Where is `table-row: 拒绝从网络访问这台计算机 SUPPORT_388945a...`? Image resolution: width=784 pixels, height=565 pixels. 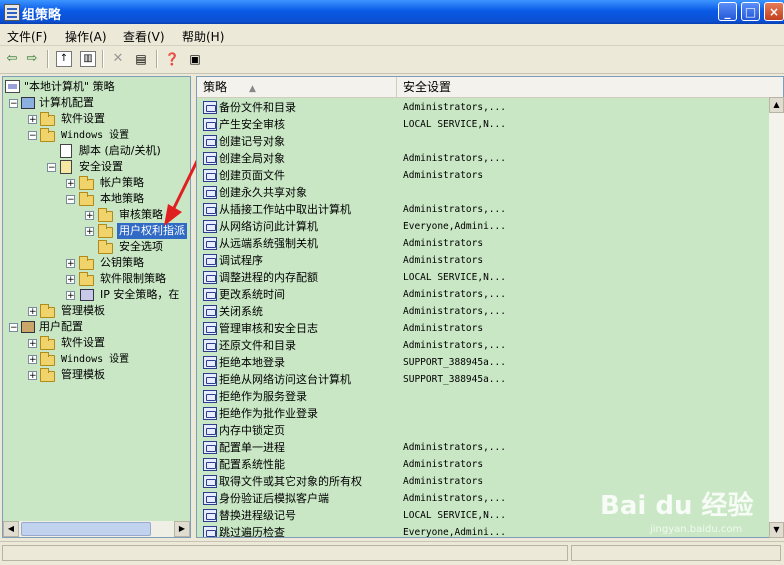 table-row: 拒绝从网络访问这台计算机 SUPPORT_388945a... is located at coordinates (481, 379).